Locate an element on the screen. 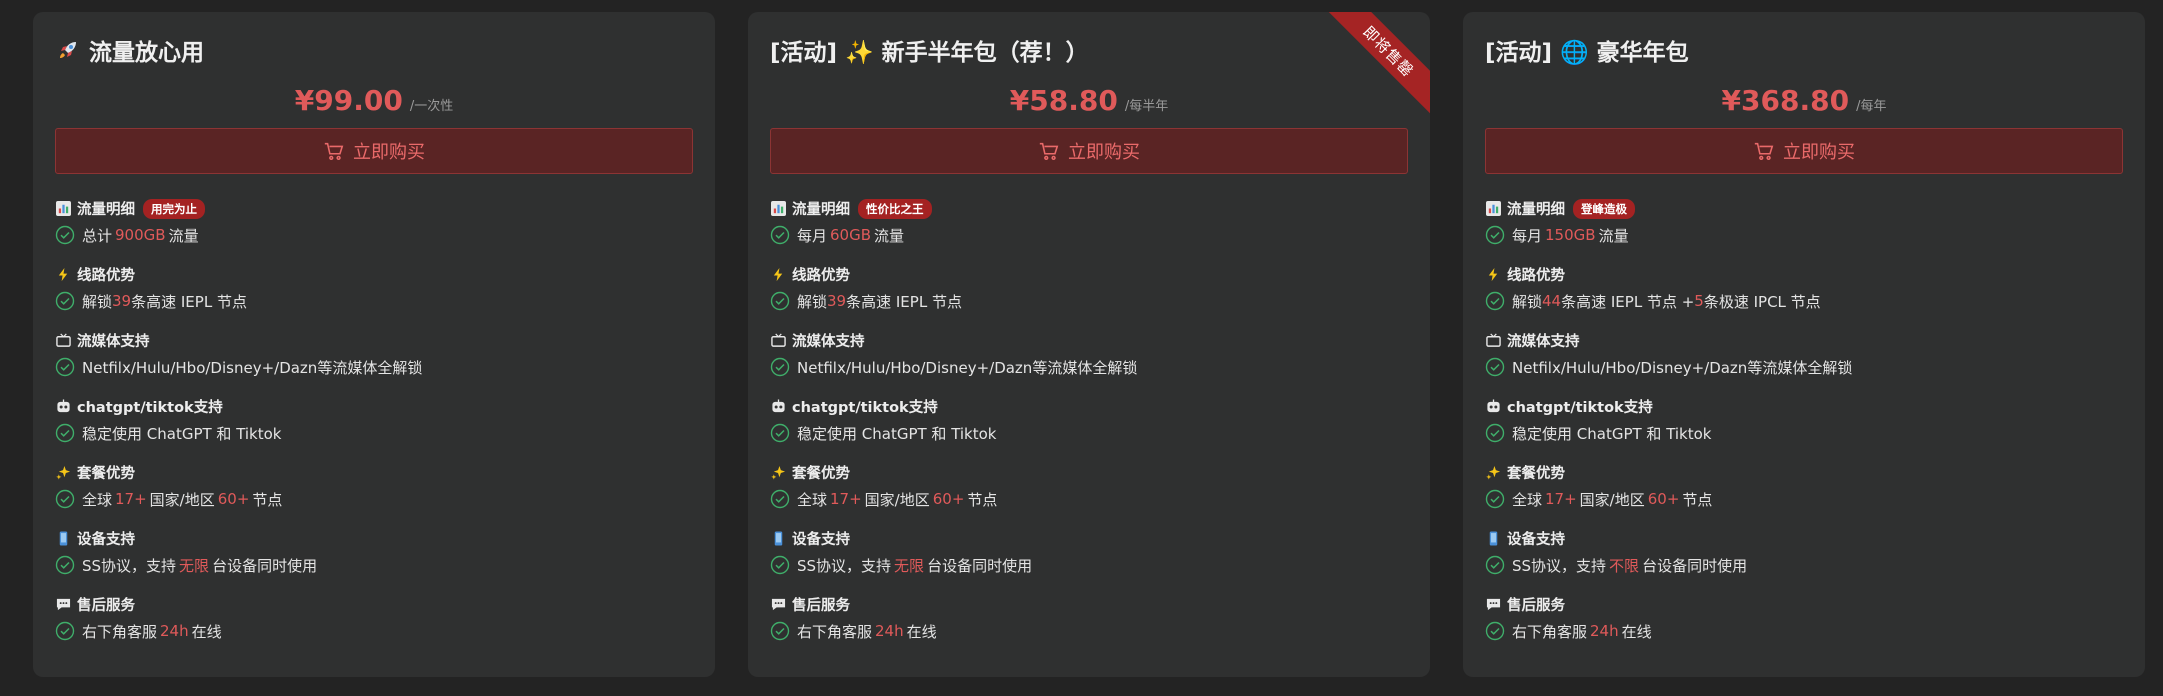 Image resolution: width=2163 pixels, height=696 pixels. feature-ai: chatgpt/tiktok支持 稳定使用 ChatGPT 和 Tiktok is located at coordinates (1804, 427).